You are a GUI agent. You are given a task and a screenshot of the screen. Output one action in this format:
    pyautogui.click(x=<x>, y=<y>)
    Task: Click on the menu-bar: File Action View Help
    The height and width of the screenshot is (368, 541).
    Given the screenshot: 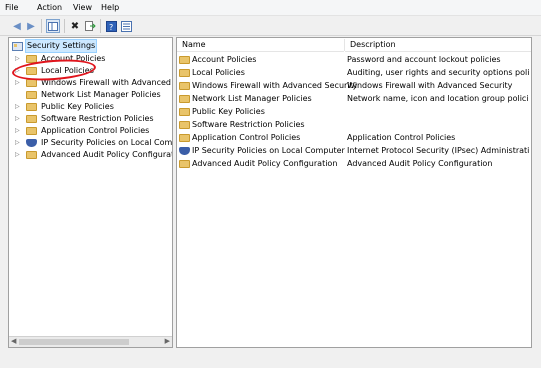 What is the action you would take?
    pyautogui.click(x=270, y=8)
    